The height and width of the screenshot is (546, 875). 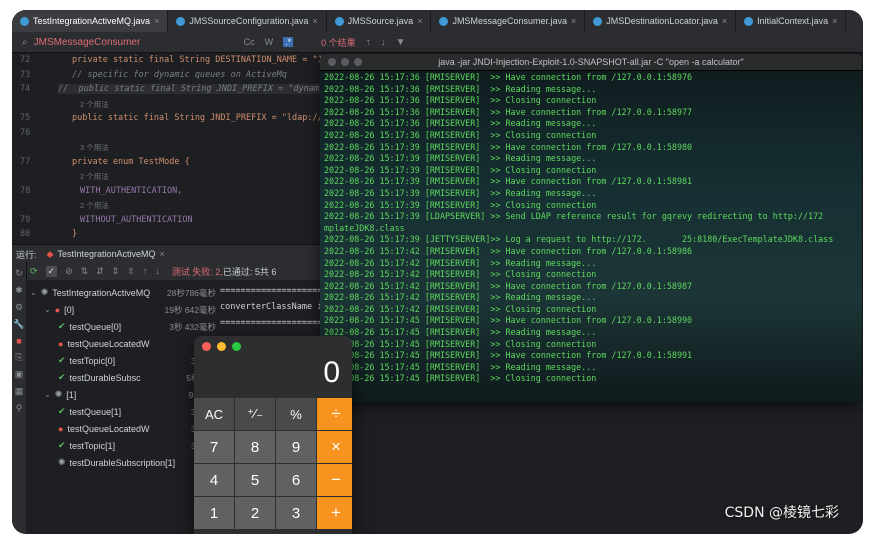 What do you see at coordinates (296, 480) in the screenshot?
I see `calc-key: 6` at bounding box center [296, 480].